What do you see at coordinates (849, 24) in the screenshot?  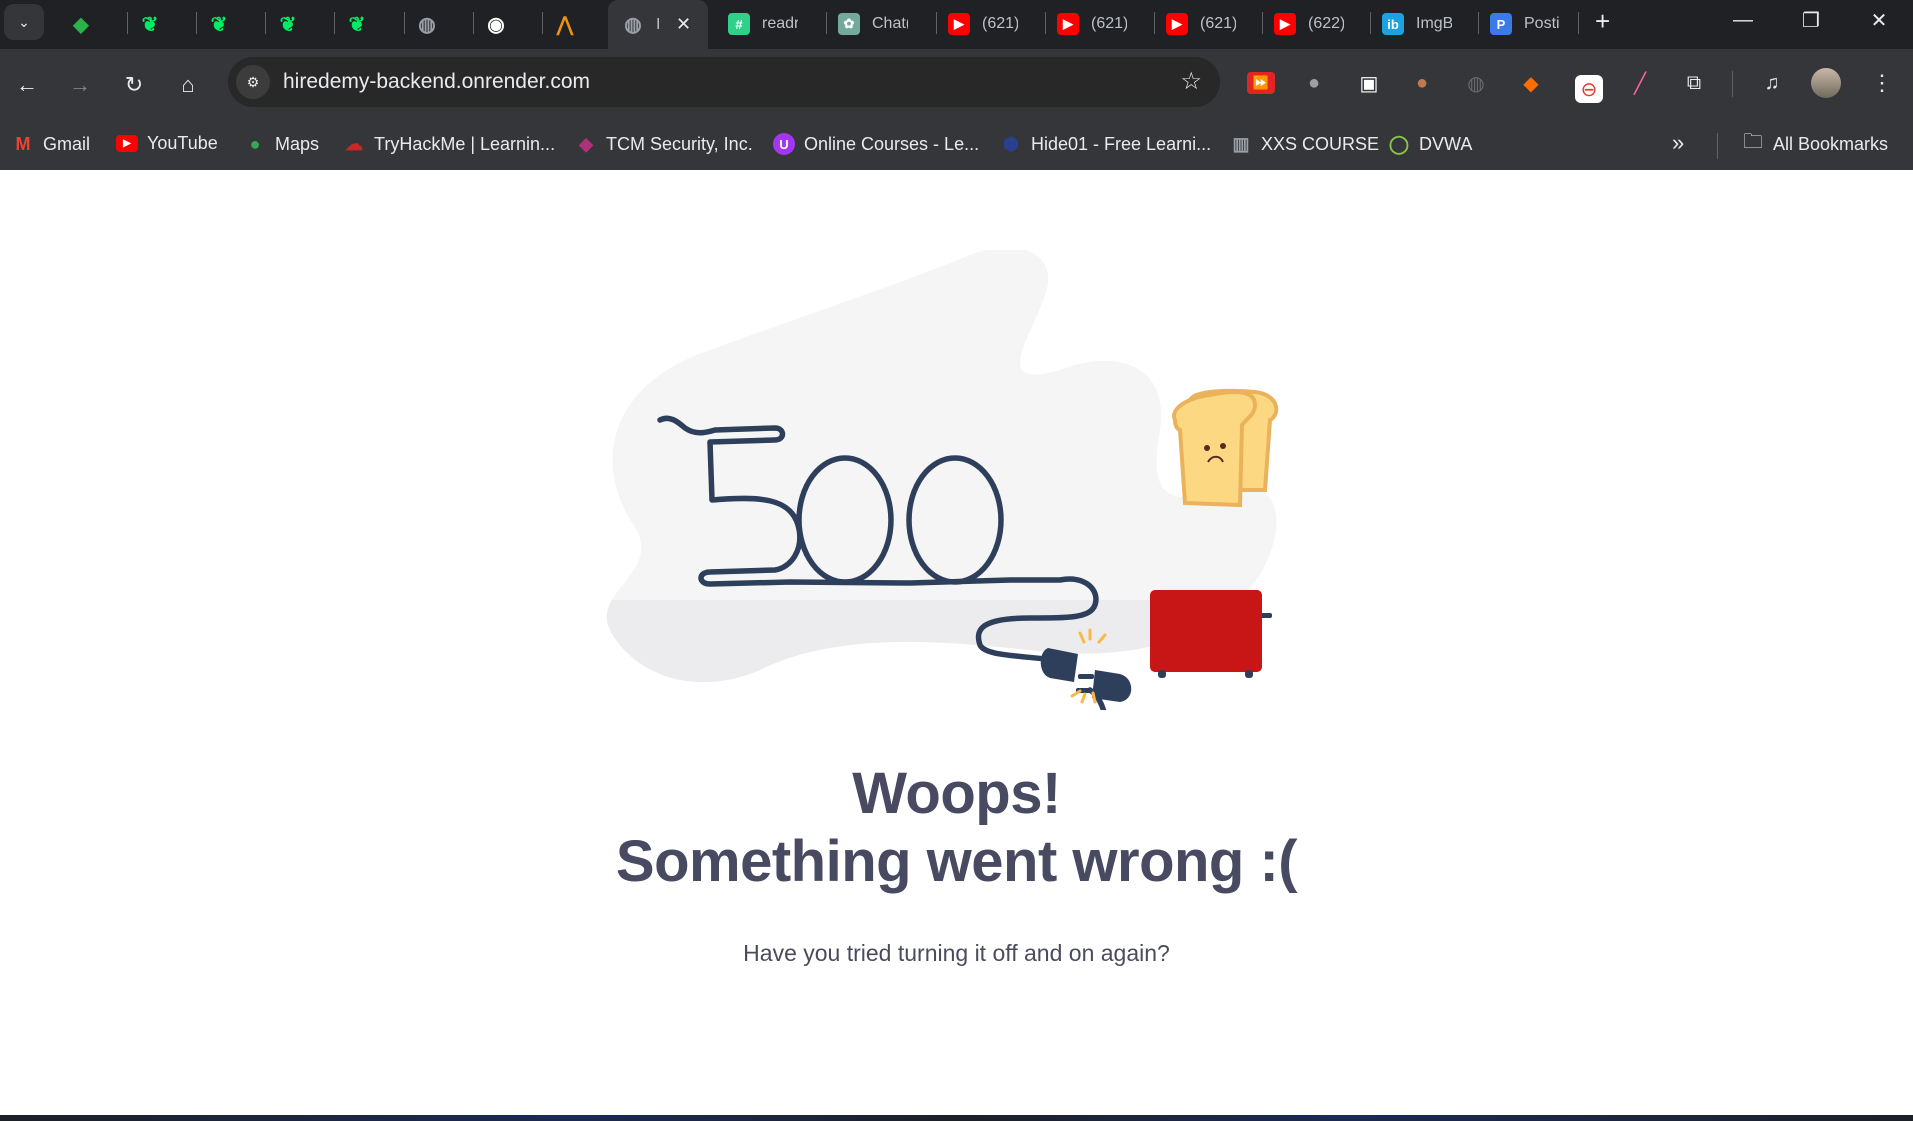 I see `chatgpt-icon: ✿` at bounding box center [849, 24].